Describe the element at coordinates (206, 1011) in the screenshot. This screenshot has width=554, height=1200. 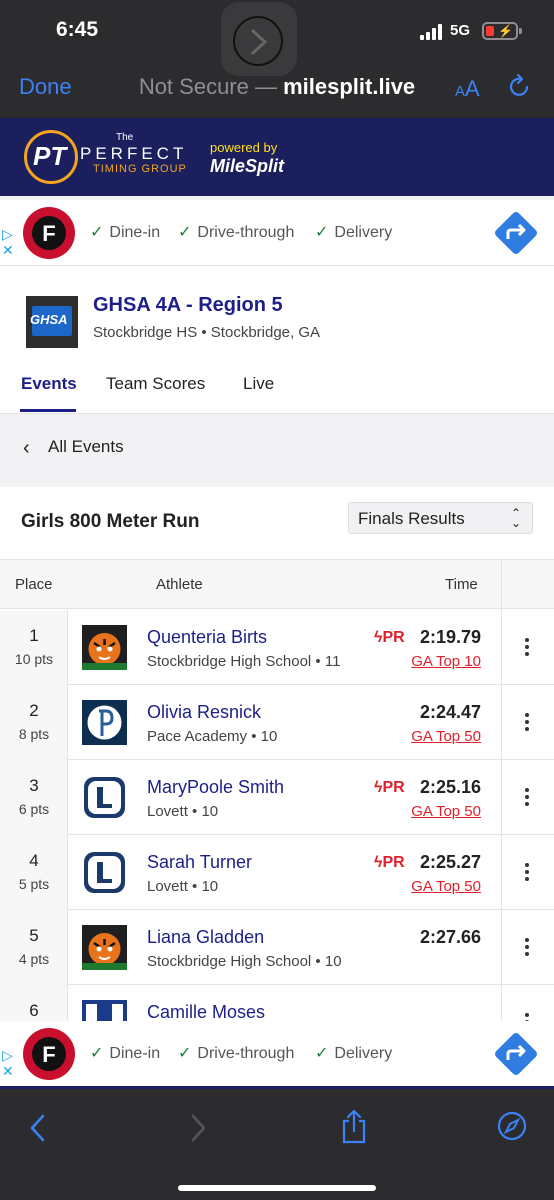
I see `athlete-name-link: Camille Moses` at that location.